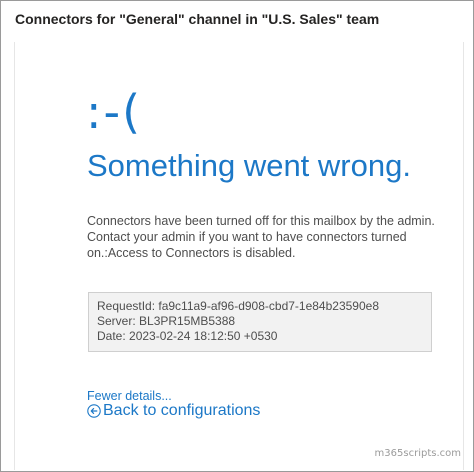  I want to click on back-link-label: Back to configurations, so click(182, 410).